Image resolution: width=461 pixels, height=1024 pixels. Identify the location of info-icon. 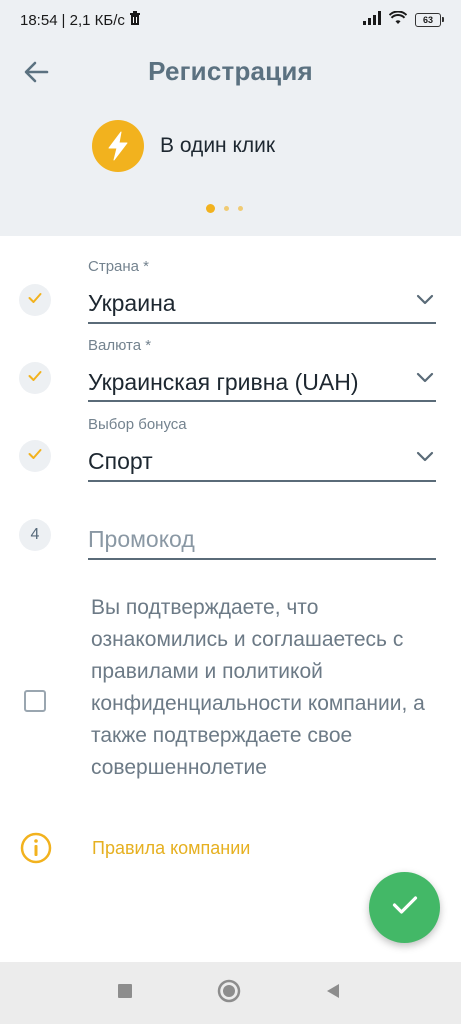
(36, 848).